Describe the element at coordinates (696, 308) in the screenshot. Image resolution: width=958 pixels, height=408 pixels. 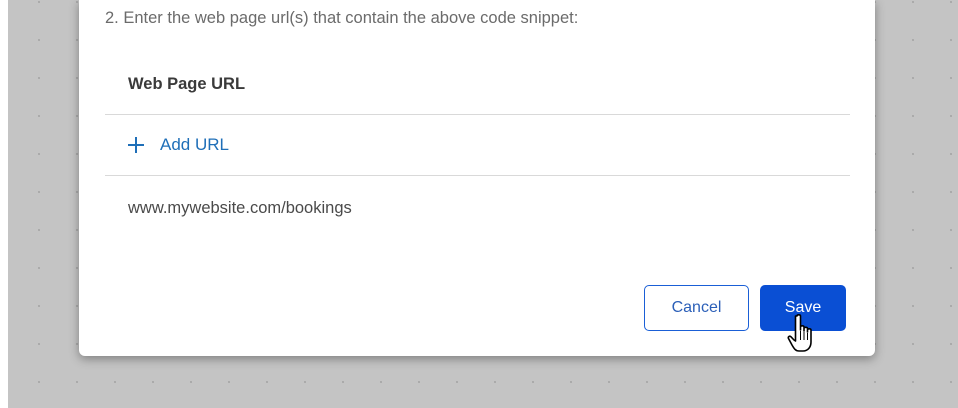
I see `cancel-button: Cancel` at that location.